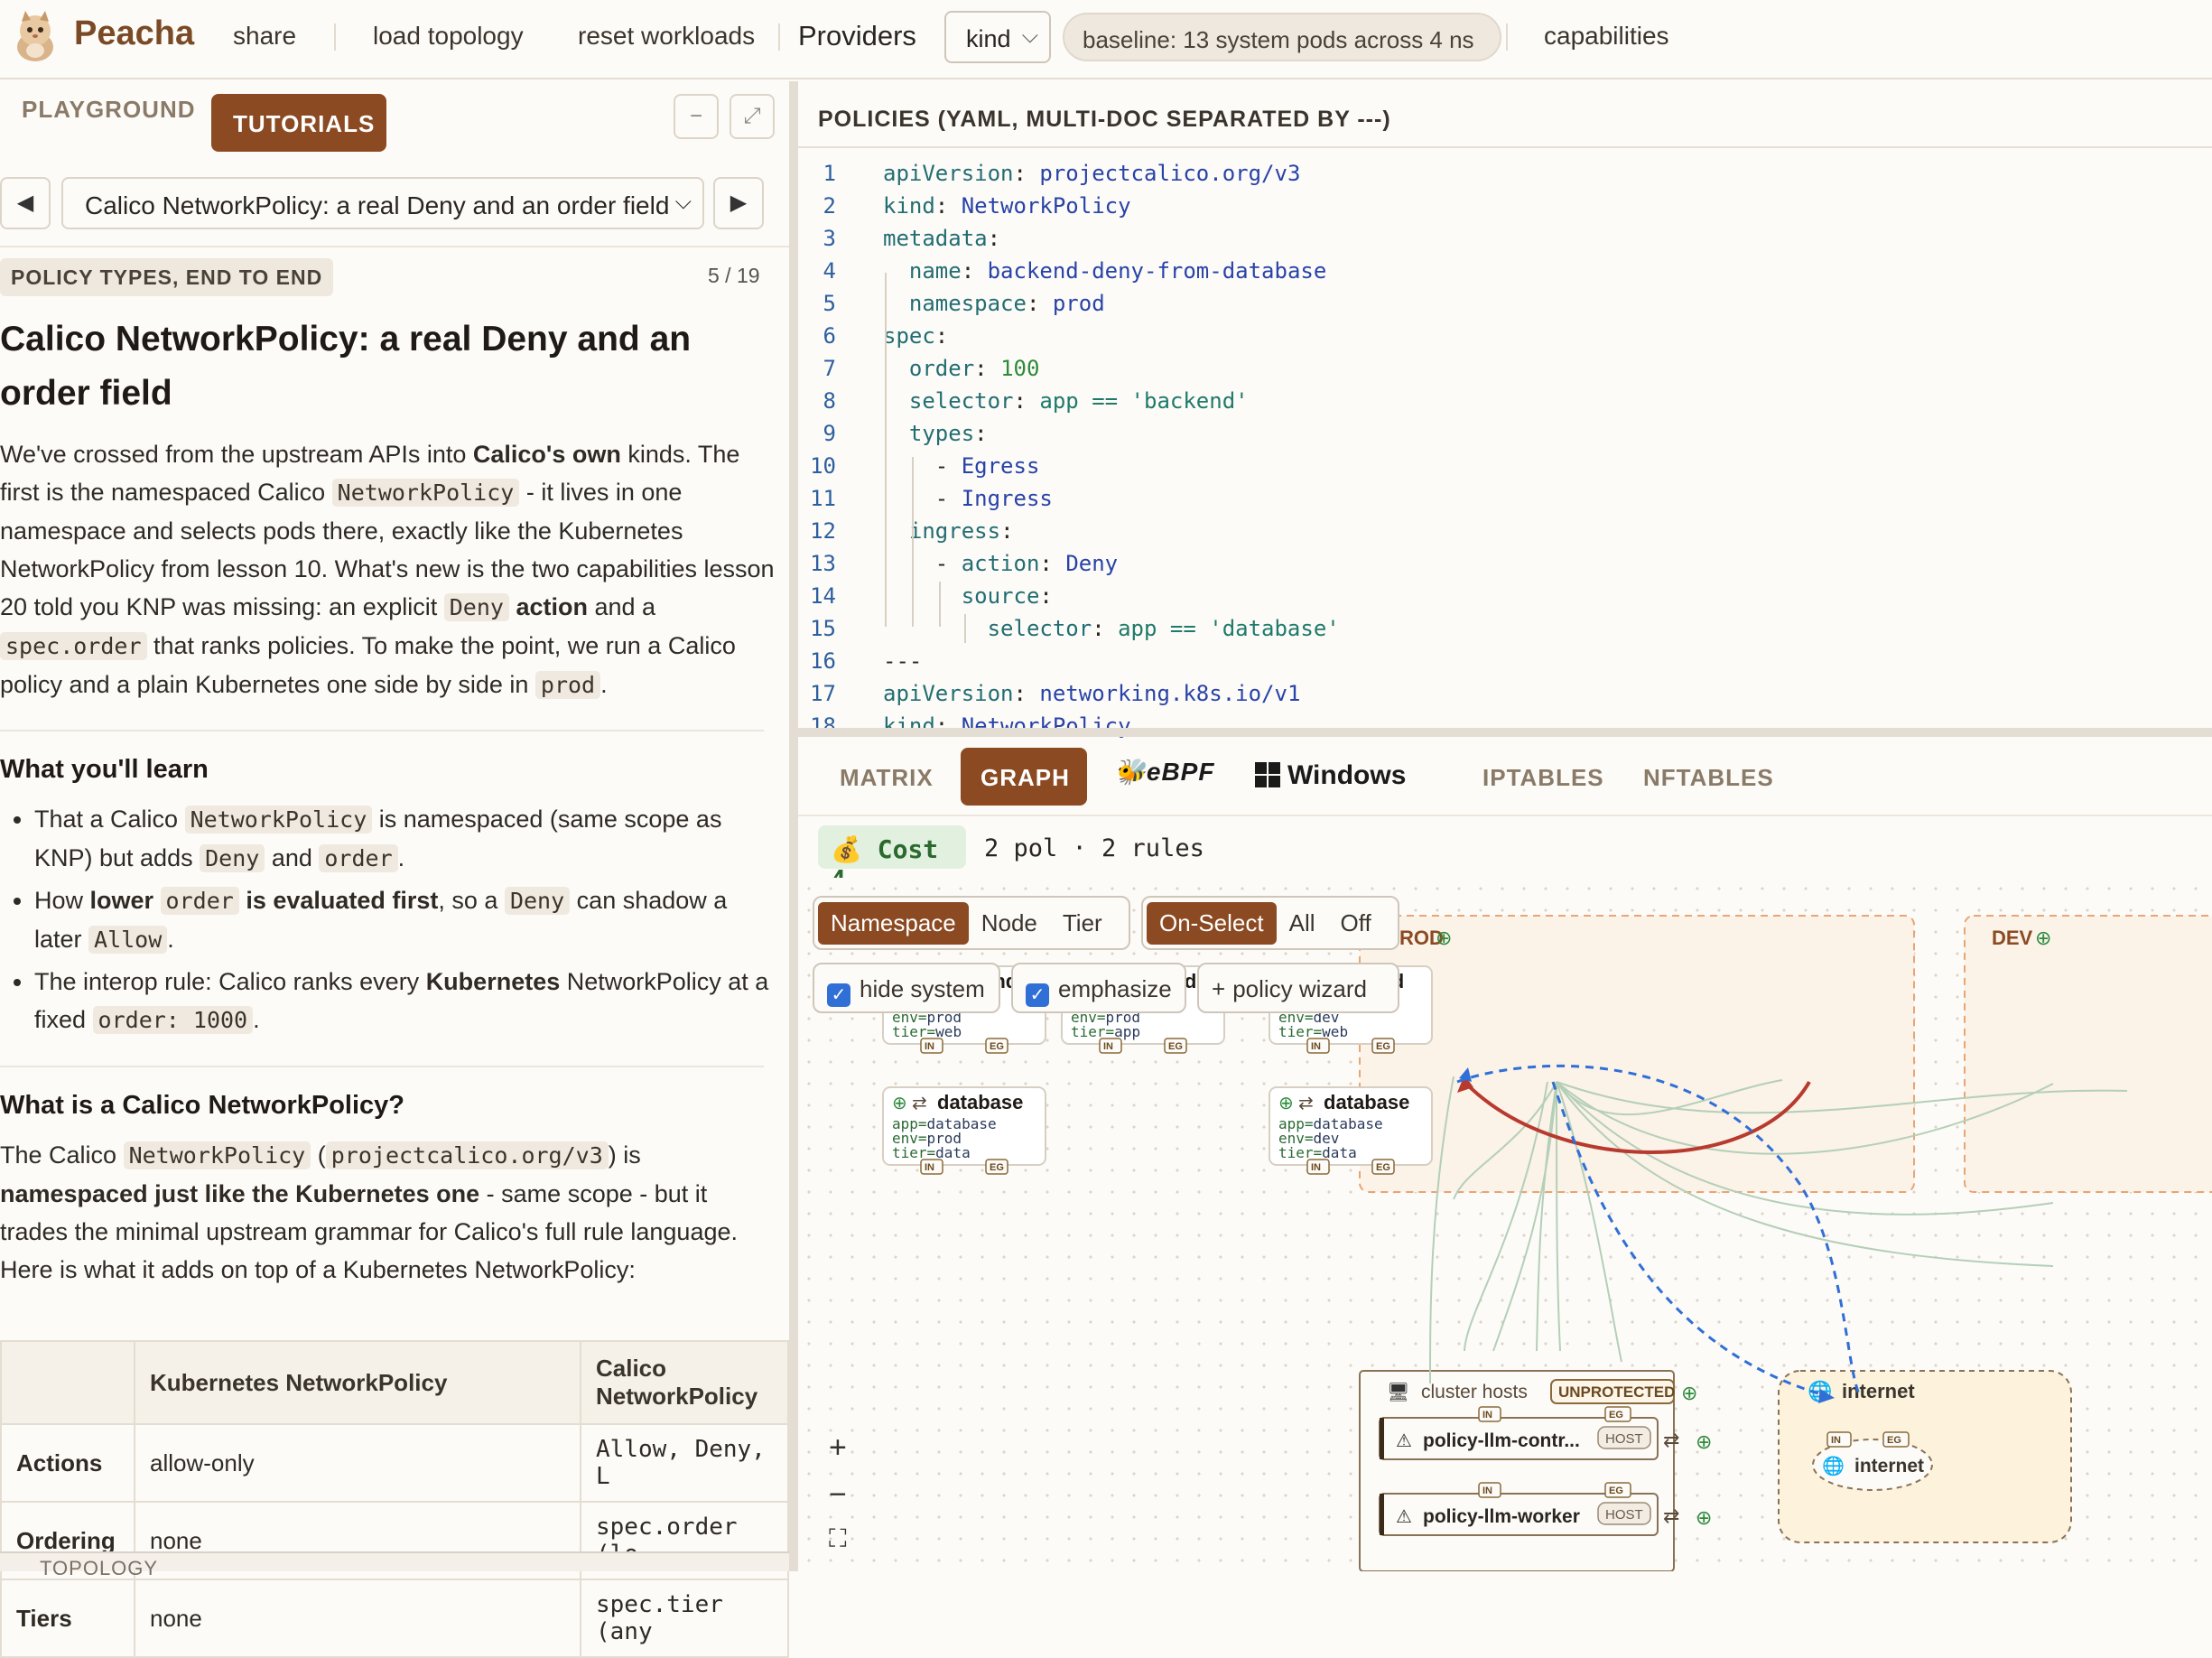 This screenshot has height=1658, width=2212. What do you see at coordinates (988, 38) in the screenshot?
I see `provider-select-value: kind` at bounding box center [988, 38].